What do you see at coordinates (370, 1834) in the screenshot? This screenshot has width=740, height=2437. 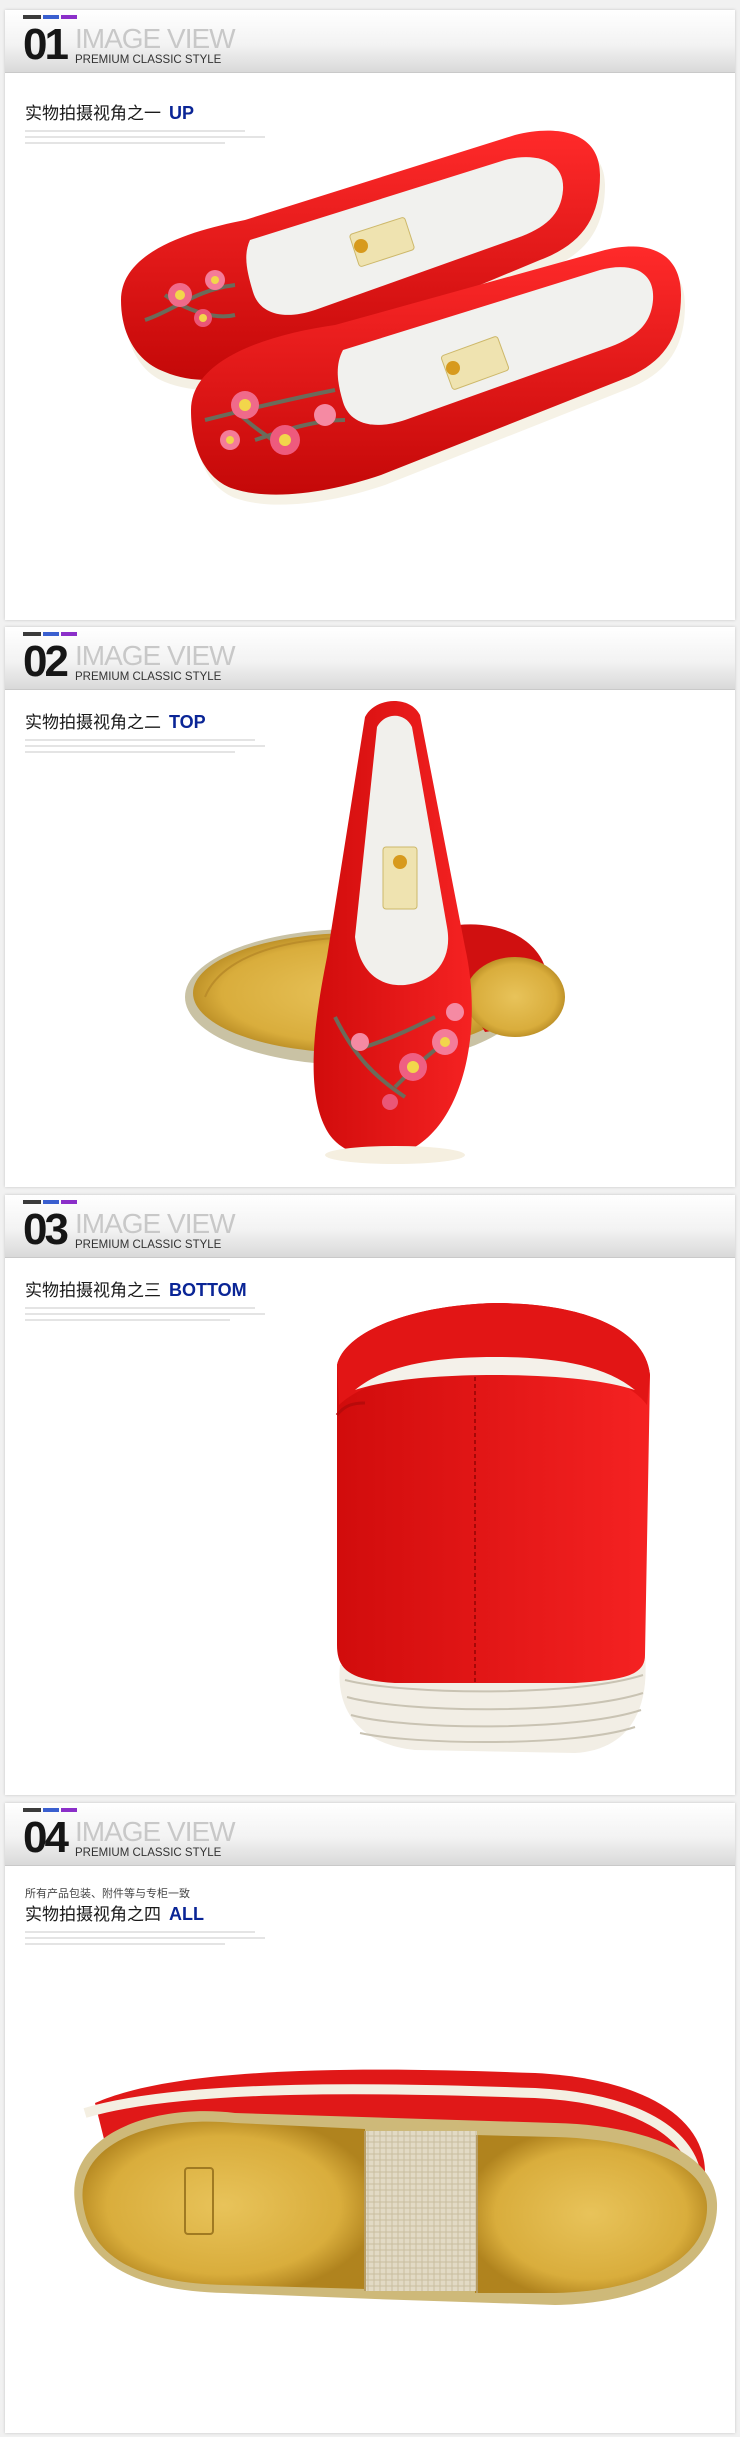 I see `section-header: 04 IMAGE VIEW PREMIUM CLASSIC STYLE` at bounding box center [370, 1834].